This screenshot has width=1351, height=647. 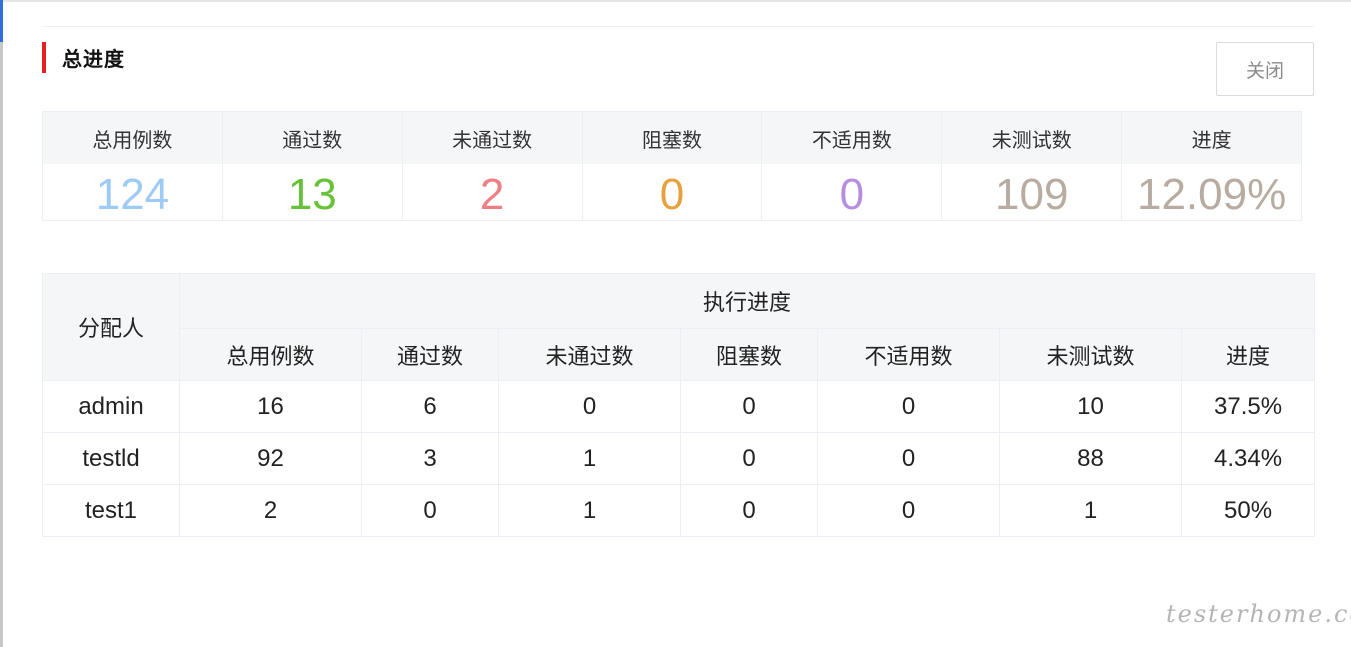 I want to click on table-cell: 2, so click(x=270, y=510).